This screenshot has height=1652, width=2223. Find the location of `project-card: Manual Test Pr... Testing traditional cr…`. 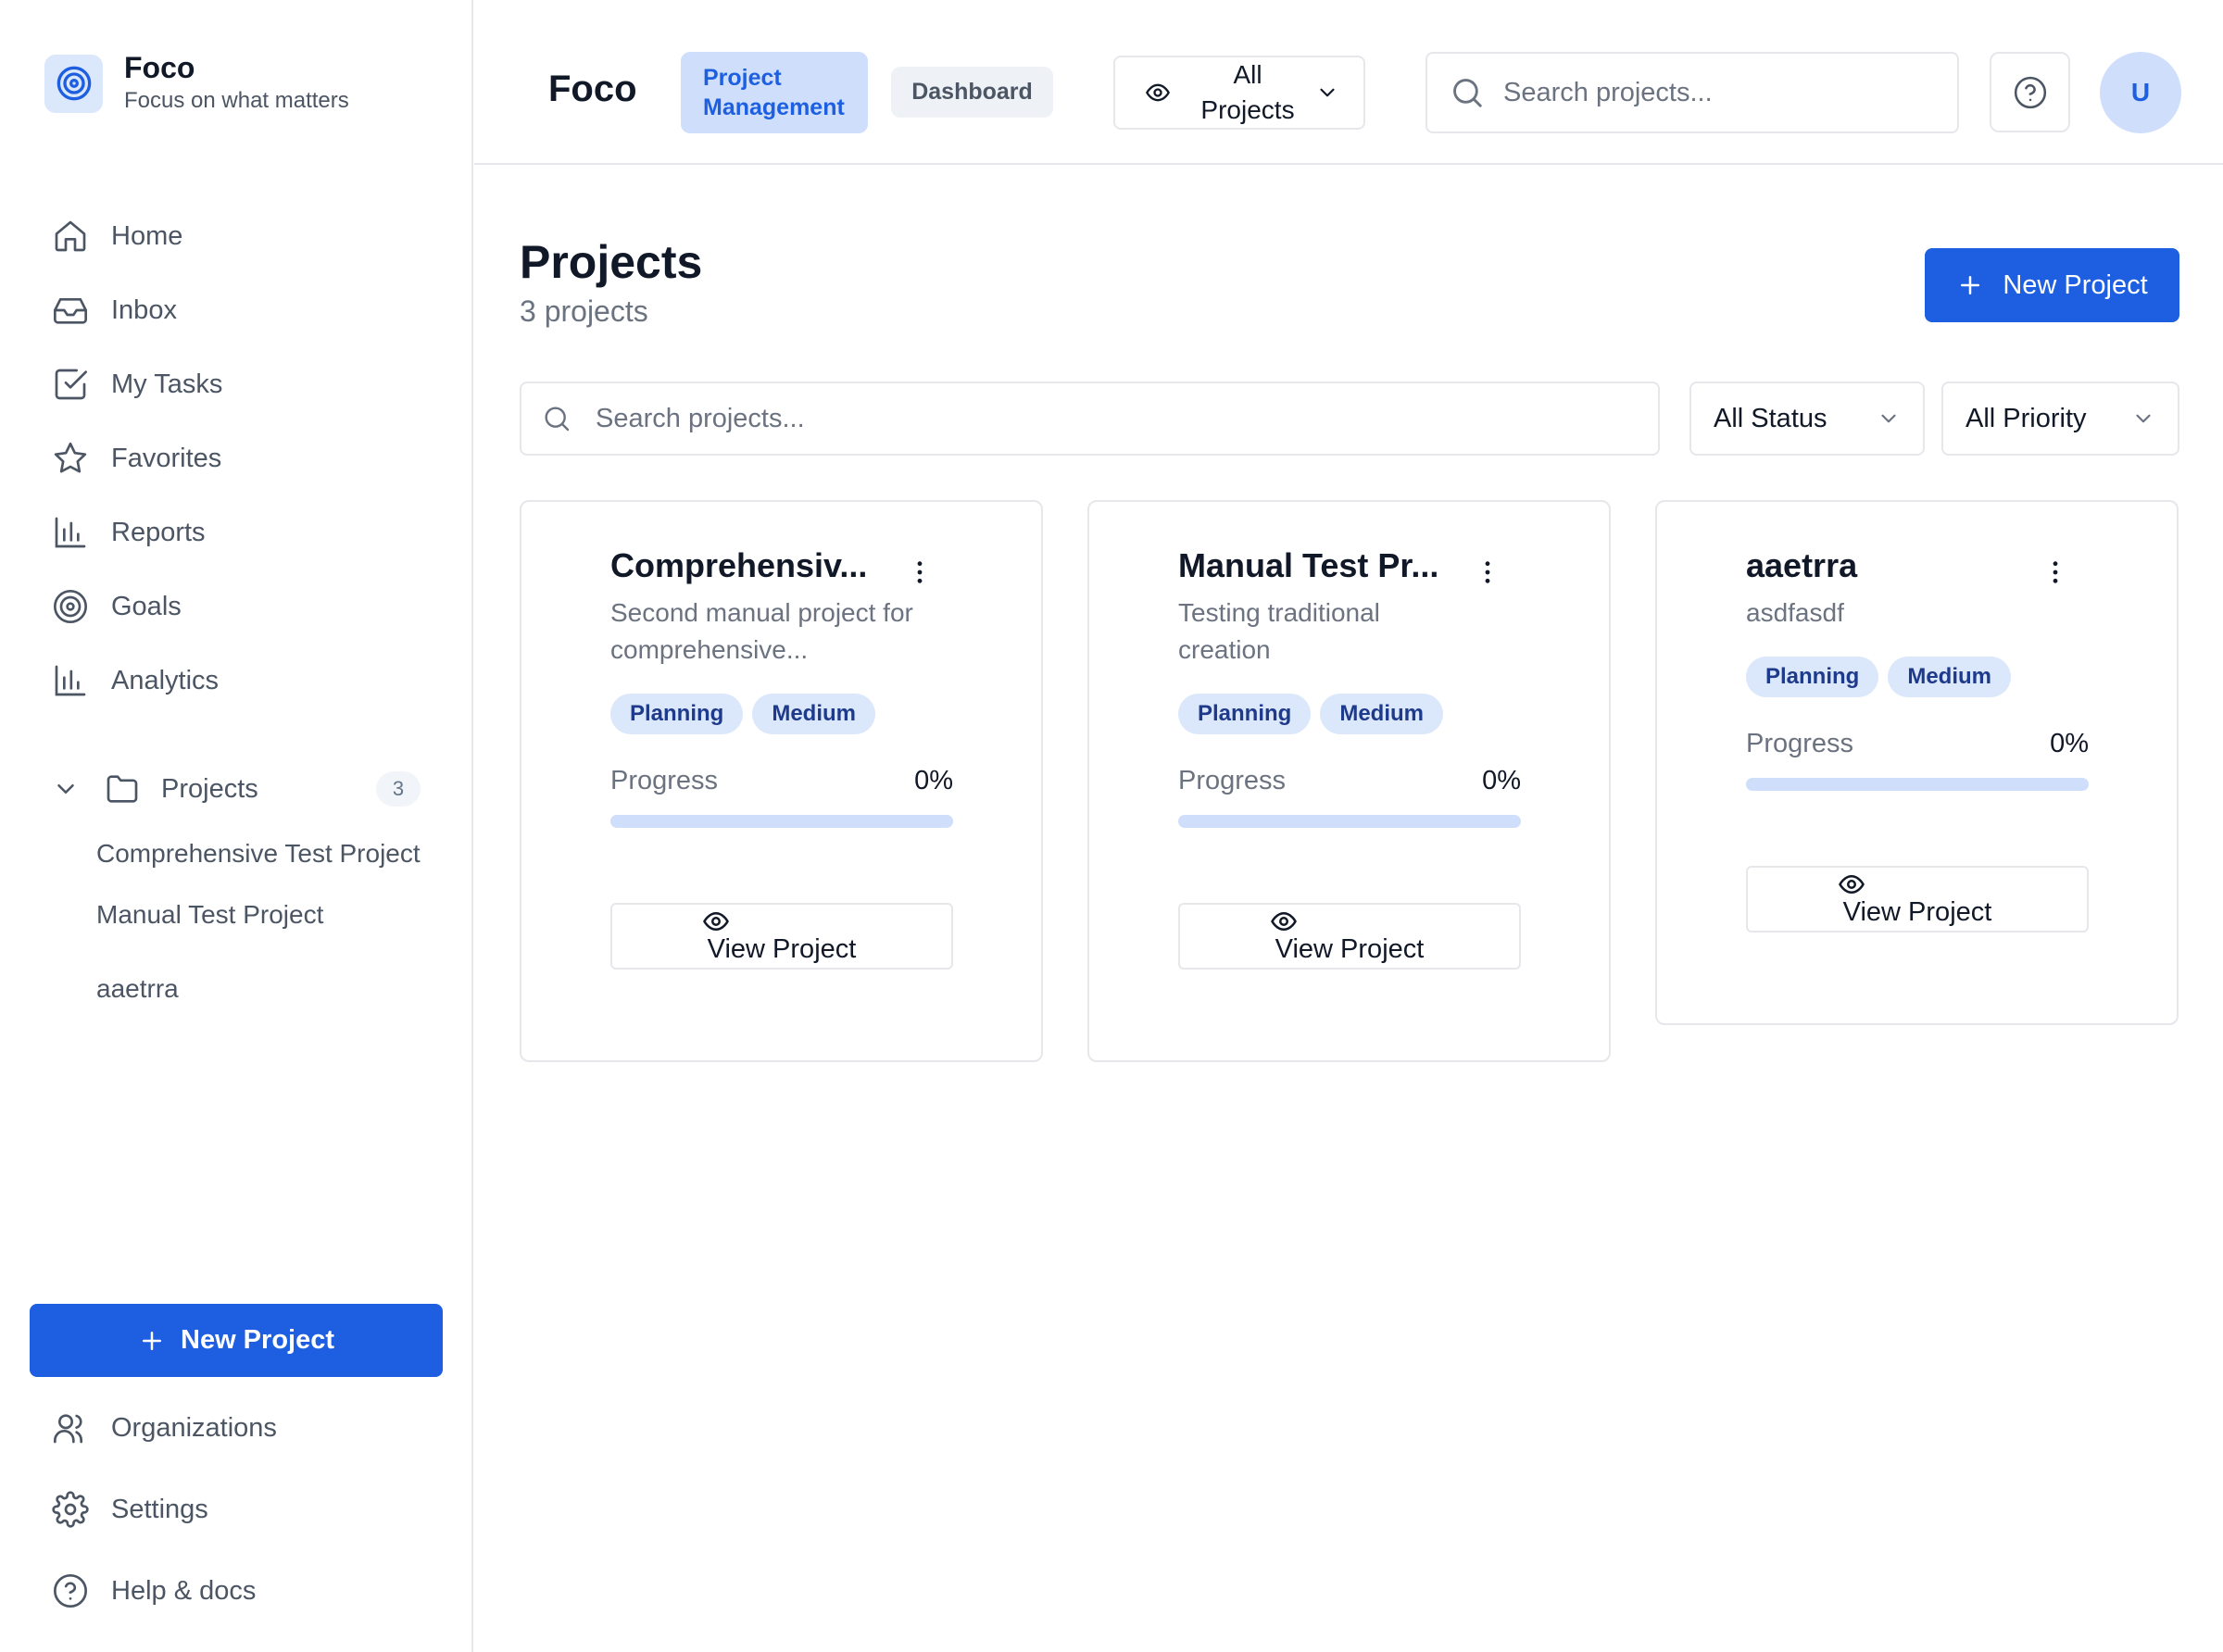

project-card: Manual Test Pr... Testing traditional cr… is located at coordinates (1349, 781).